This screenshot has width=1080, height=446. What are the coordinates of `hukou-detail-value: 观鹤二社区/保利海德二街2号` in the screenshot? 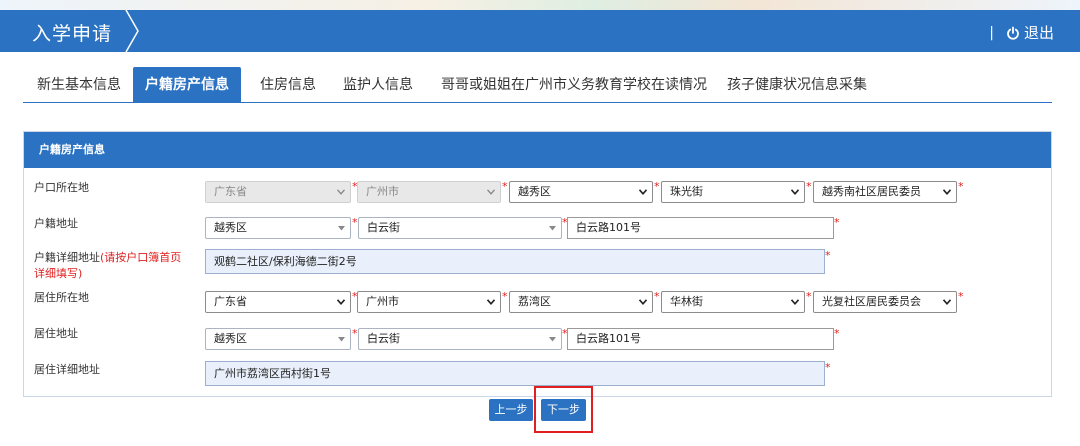 It's located at (285, 261).